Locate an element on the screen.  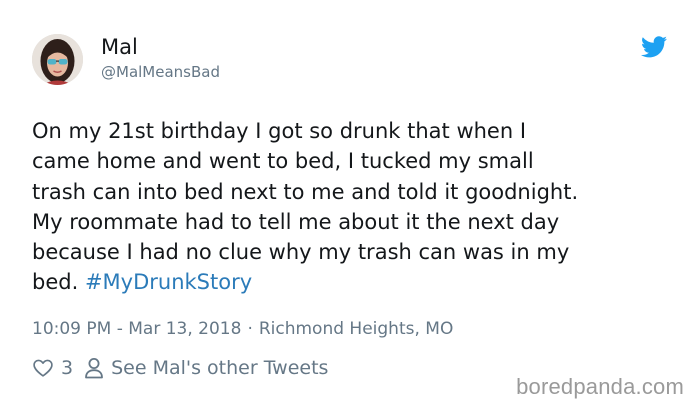
like-button: 3 is located at coordinates (52, 368).